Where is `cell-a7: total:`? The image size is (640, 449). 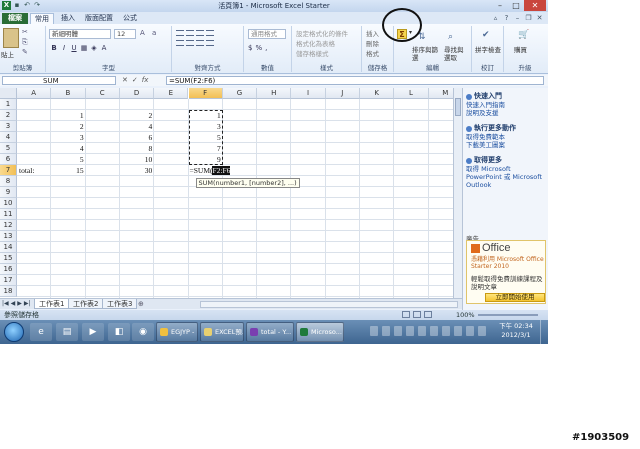 cell-a7: total: is located at coordinates (34, 170).